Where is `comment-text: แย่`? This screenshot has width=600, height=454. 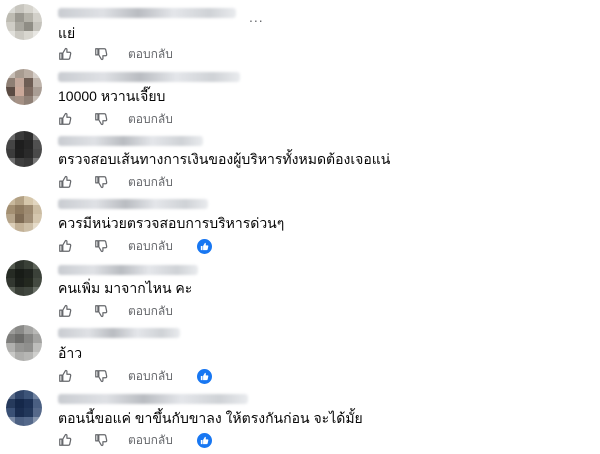
comment-text: แย่ is located at coordinates (67, 33).